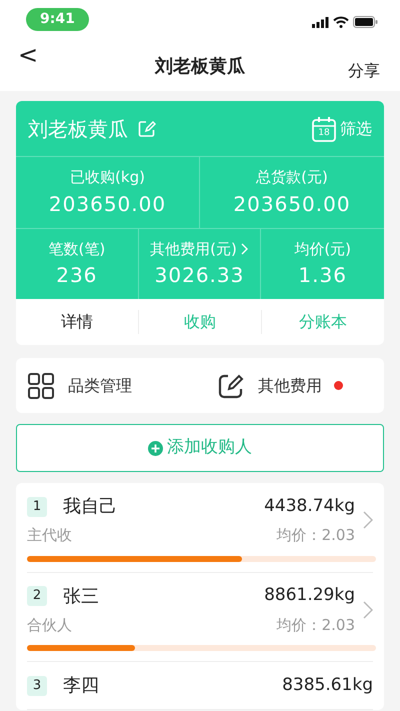 Image resolution: width=400 pixels, height=711 pixels. Describe the element at coordinates (193, 249) in the screenshot. I see `stat-label: 其他费用(元)` at that location.